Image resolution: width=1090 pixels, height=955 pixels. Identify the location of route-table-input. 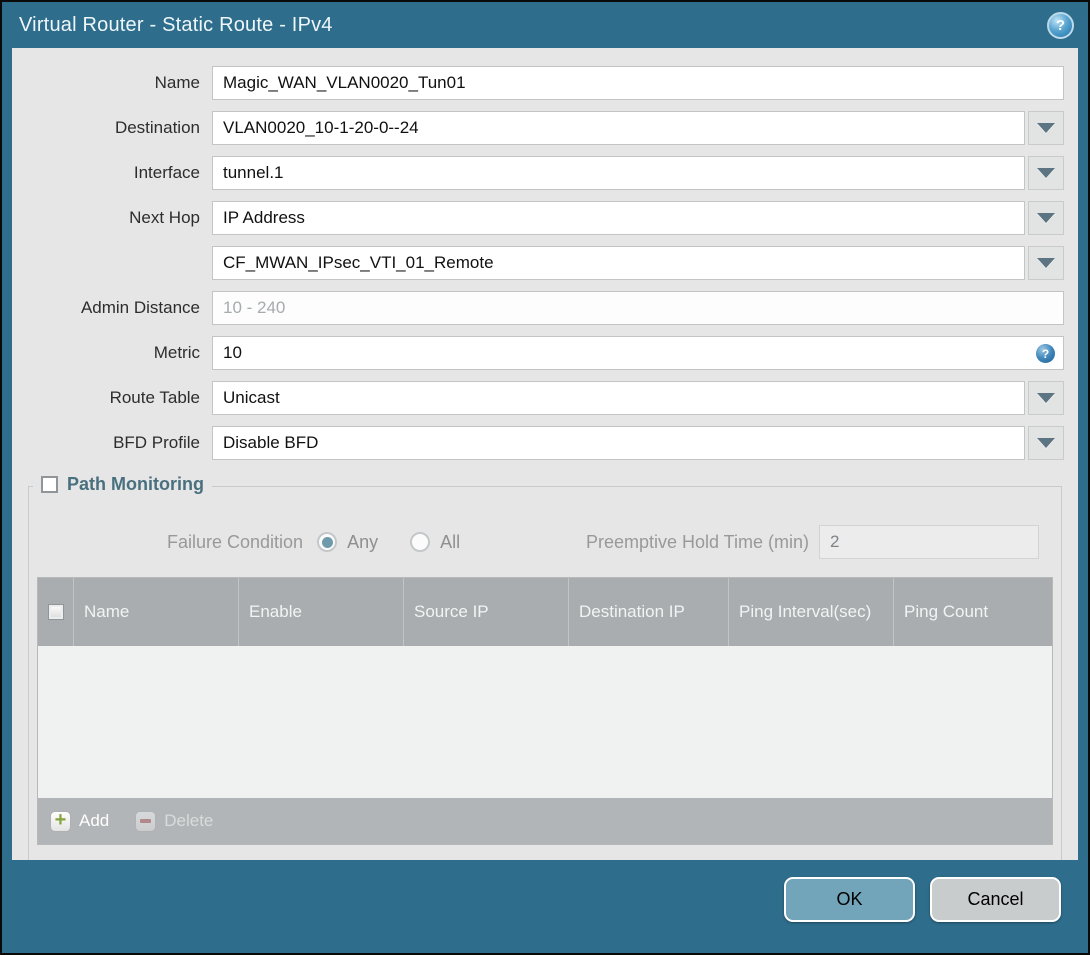
(618, 398).